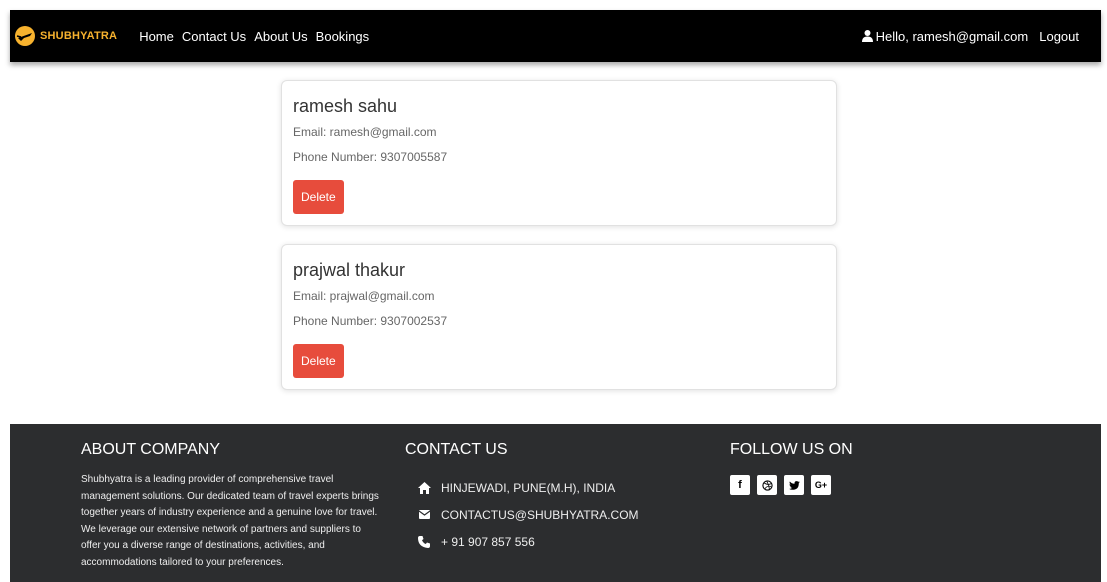 Image resolution: width=1107 pixels, height=582 pixels. Describe the element at coordinates (342, 36) in the screenshot. I see `nav-link-bookings: Bookings` at that location.